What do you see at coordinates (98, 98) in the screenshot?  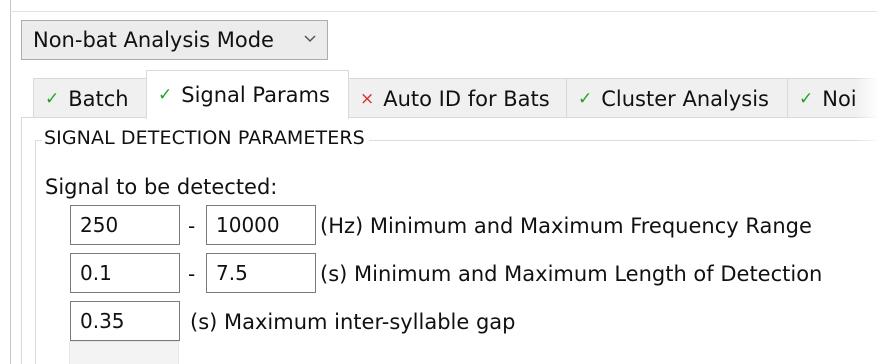 I see `tab-label: Batch` at bounding box center [98, 98].